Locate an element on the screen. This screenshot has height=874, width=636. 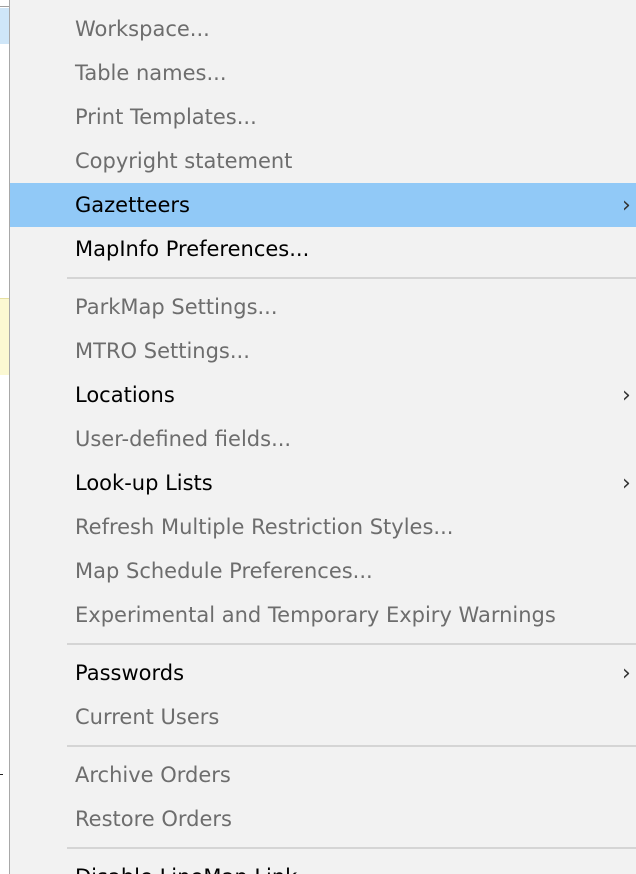
menu-item-label: Gazetteers is located at coordinates (132, 205).